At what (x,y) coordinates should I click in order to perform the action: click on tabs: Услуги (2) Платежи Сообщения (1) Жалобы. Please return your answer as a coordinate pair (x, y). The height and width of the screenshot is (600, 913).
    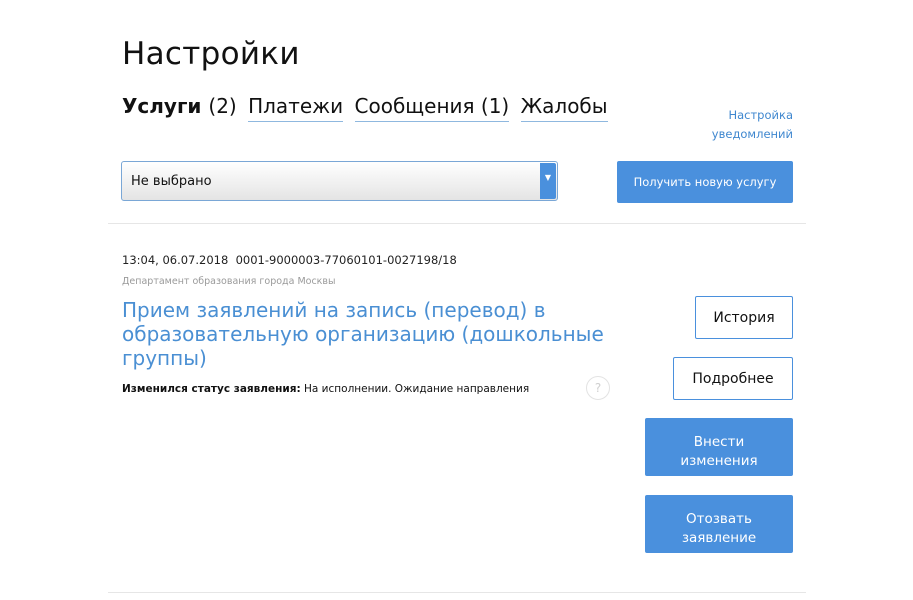
    Looking at the image, I should click on (367, 108).